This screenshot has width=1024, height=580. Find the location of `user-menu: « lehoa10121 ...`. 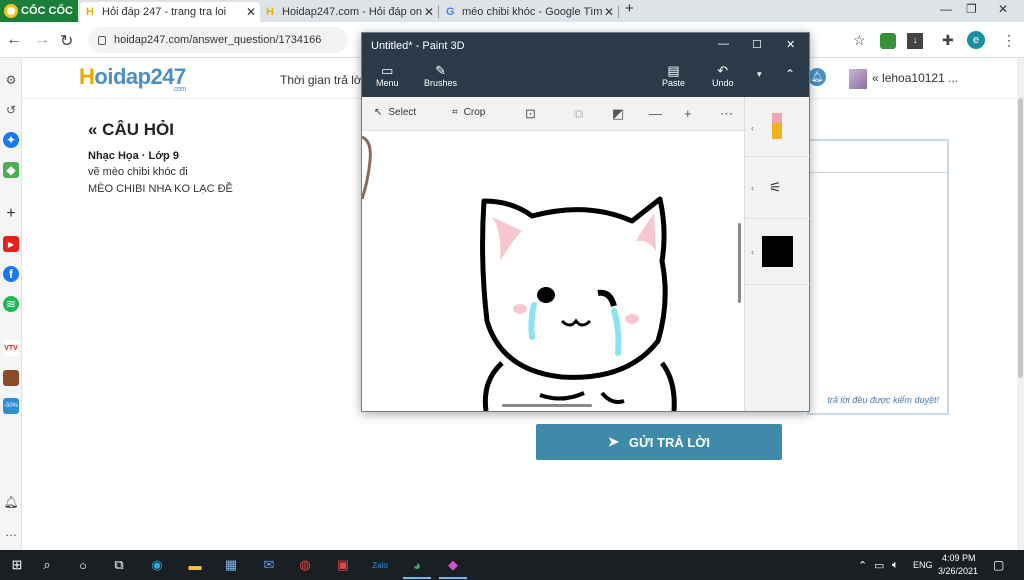

user-menu: « lehoa10121 ... is located at coordinates (915, 78).